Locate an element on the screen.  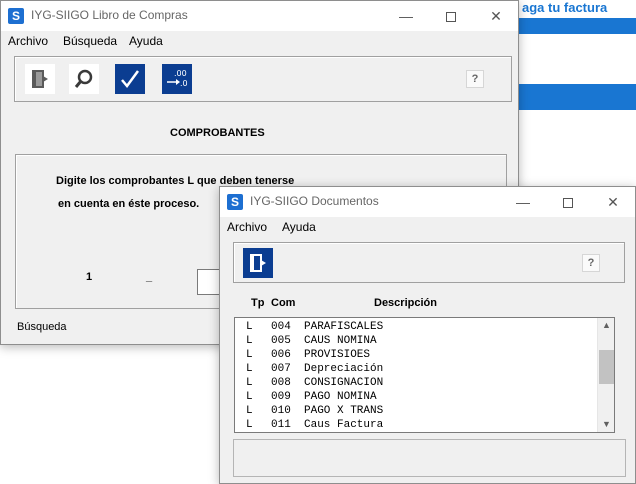
menu-bar: Archivo Búsqueda Ayuda is located at coordinates (259, 42).